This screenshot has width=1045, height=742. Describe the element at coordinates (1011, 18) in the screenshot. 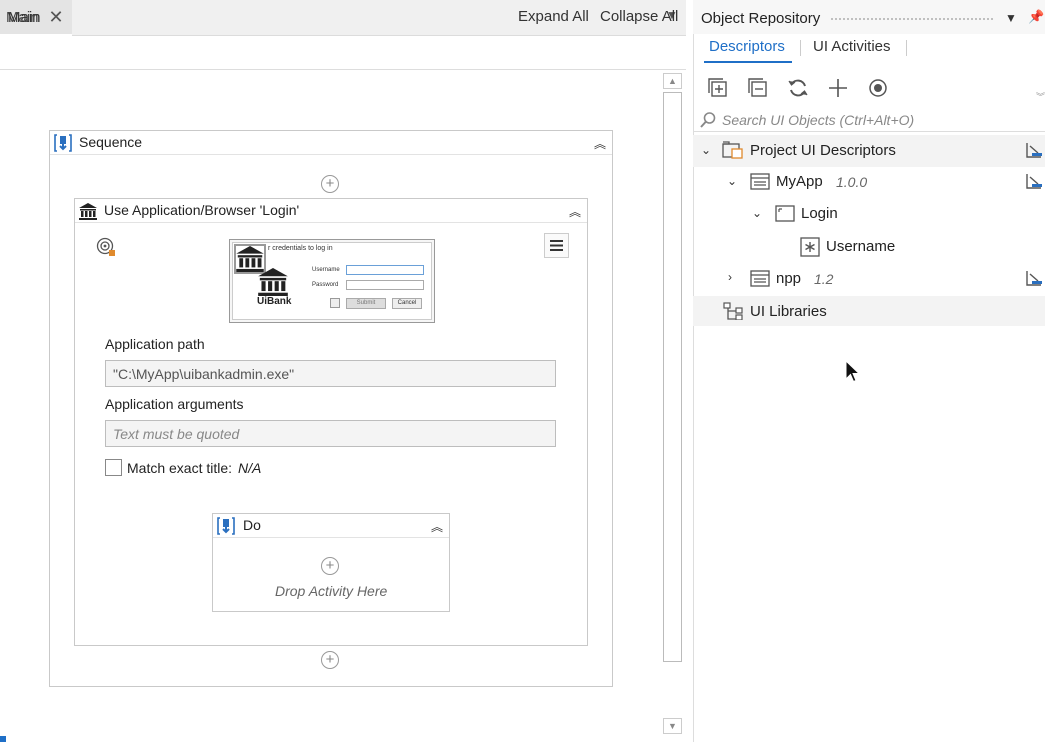

I see `chevron-down-icon: ▼` at that location.